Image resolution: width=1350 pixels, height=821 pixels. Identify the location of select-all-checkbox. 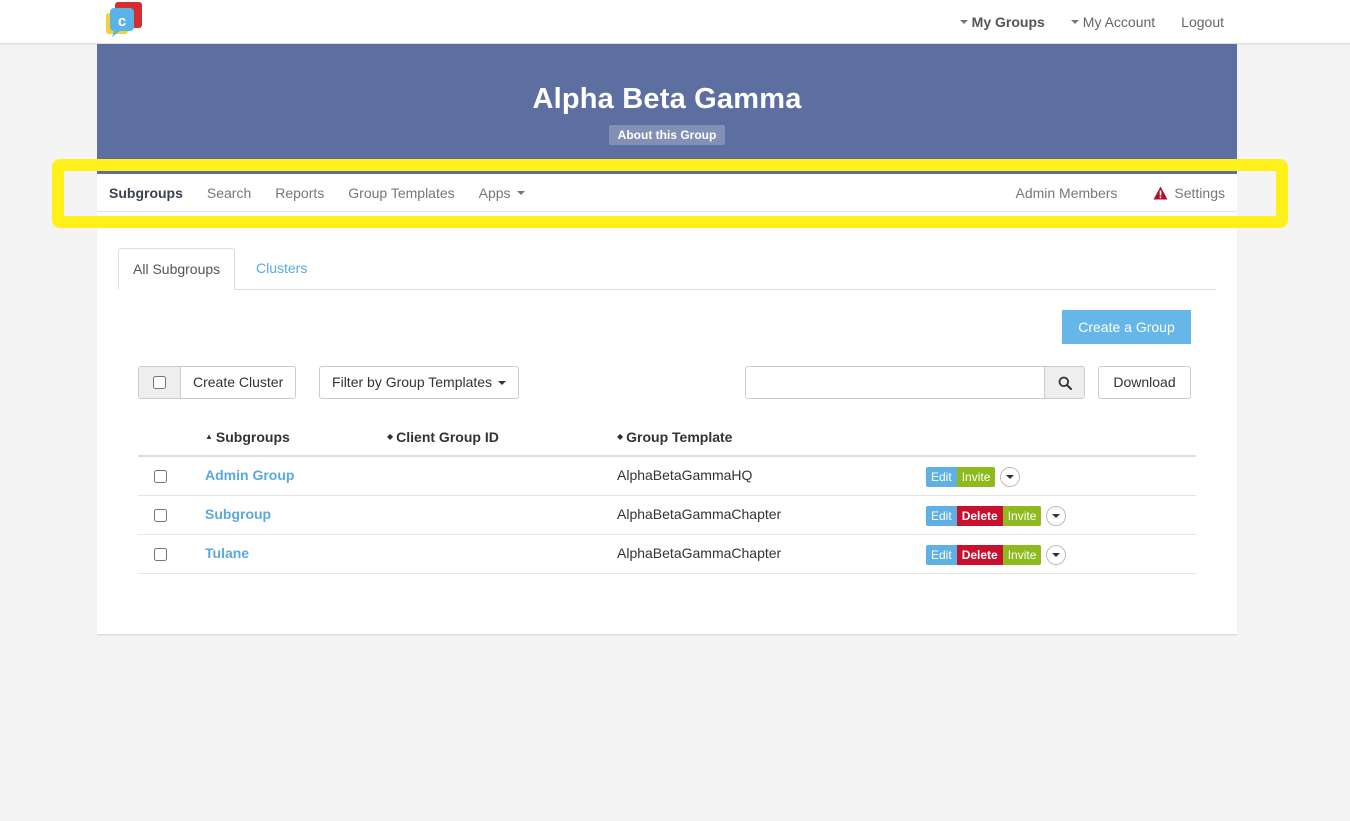
(159, 382).